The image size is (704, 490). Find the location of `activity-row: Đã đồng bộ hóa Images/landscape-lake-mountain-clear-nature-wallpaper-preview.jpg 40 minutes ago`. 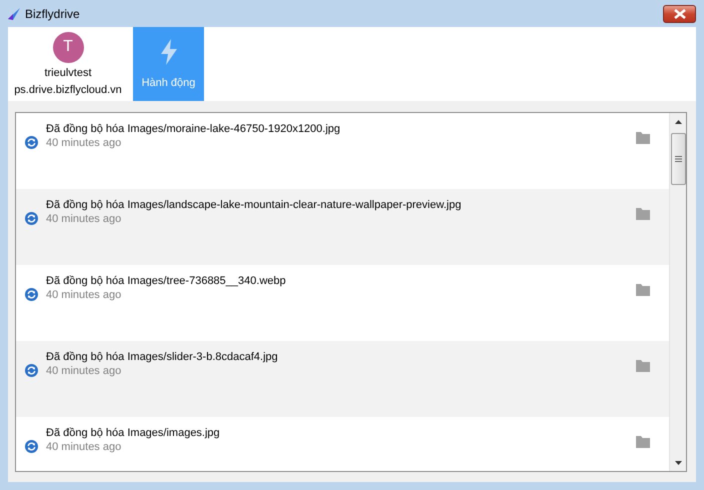

activity-row: Đã đồng bộ hóa Images/landscape-lake-mountain-clear-nature-wallpaper-preview.jpg 40 minutes ago is located at coordinates (342, 227).